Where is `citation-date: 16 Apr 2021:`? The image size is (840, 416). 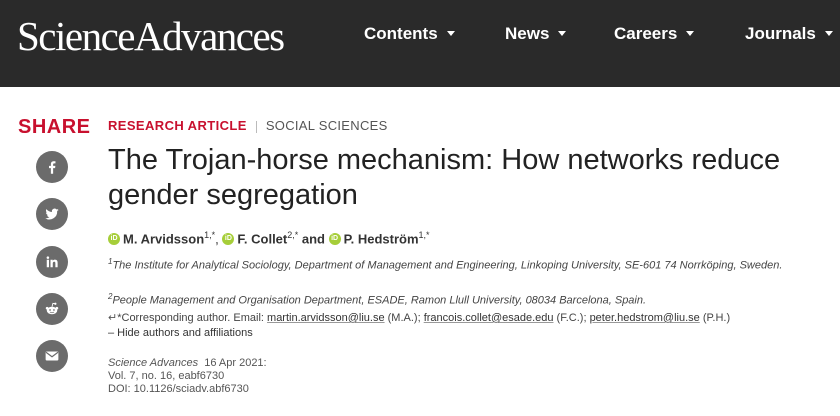
citation-date: 16 Apr 2021: is located at coordinates (235, 363).